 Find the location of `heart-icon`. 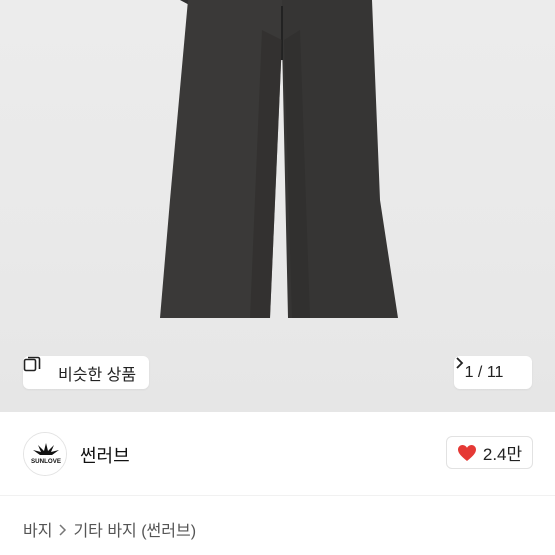

heart-icon is located at coordinates (467, 453).